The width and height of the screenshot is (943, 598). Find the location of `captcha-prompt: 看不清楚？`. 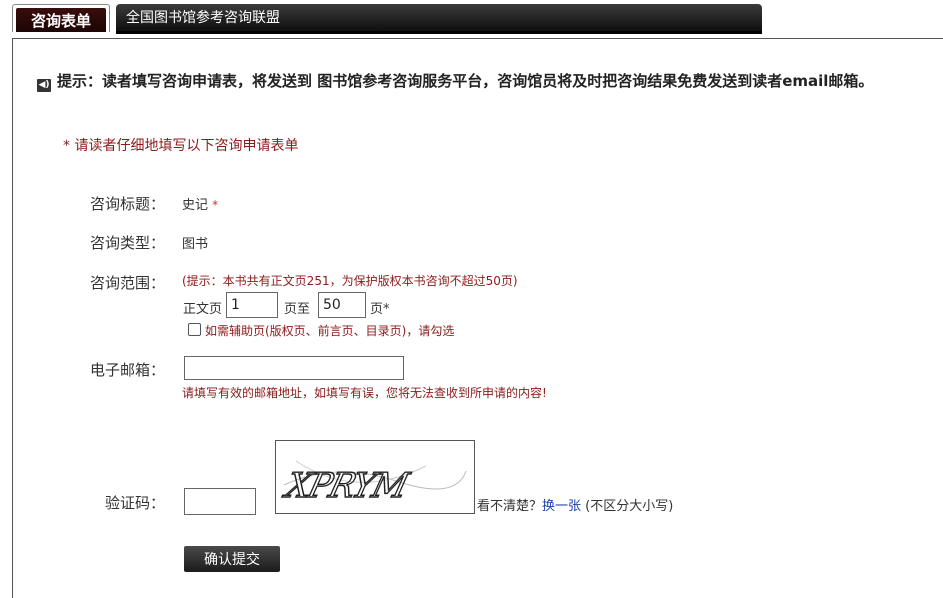

captcha-prompt: 看不清楚？ is located at coordinates (510, 506).